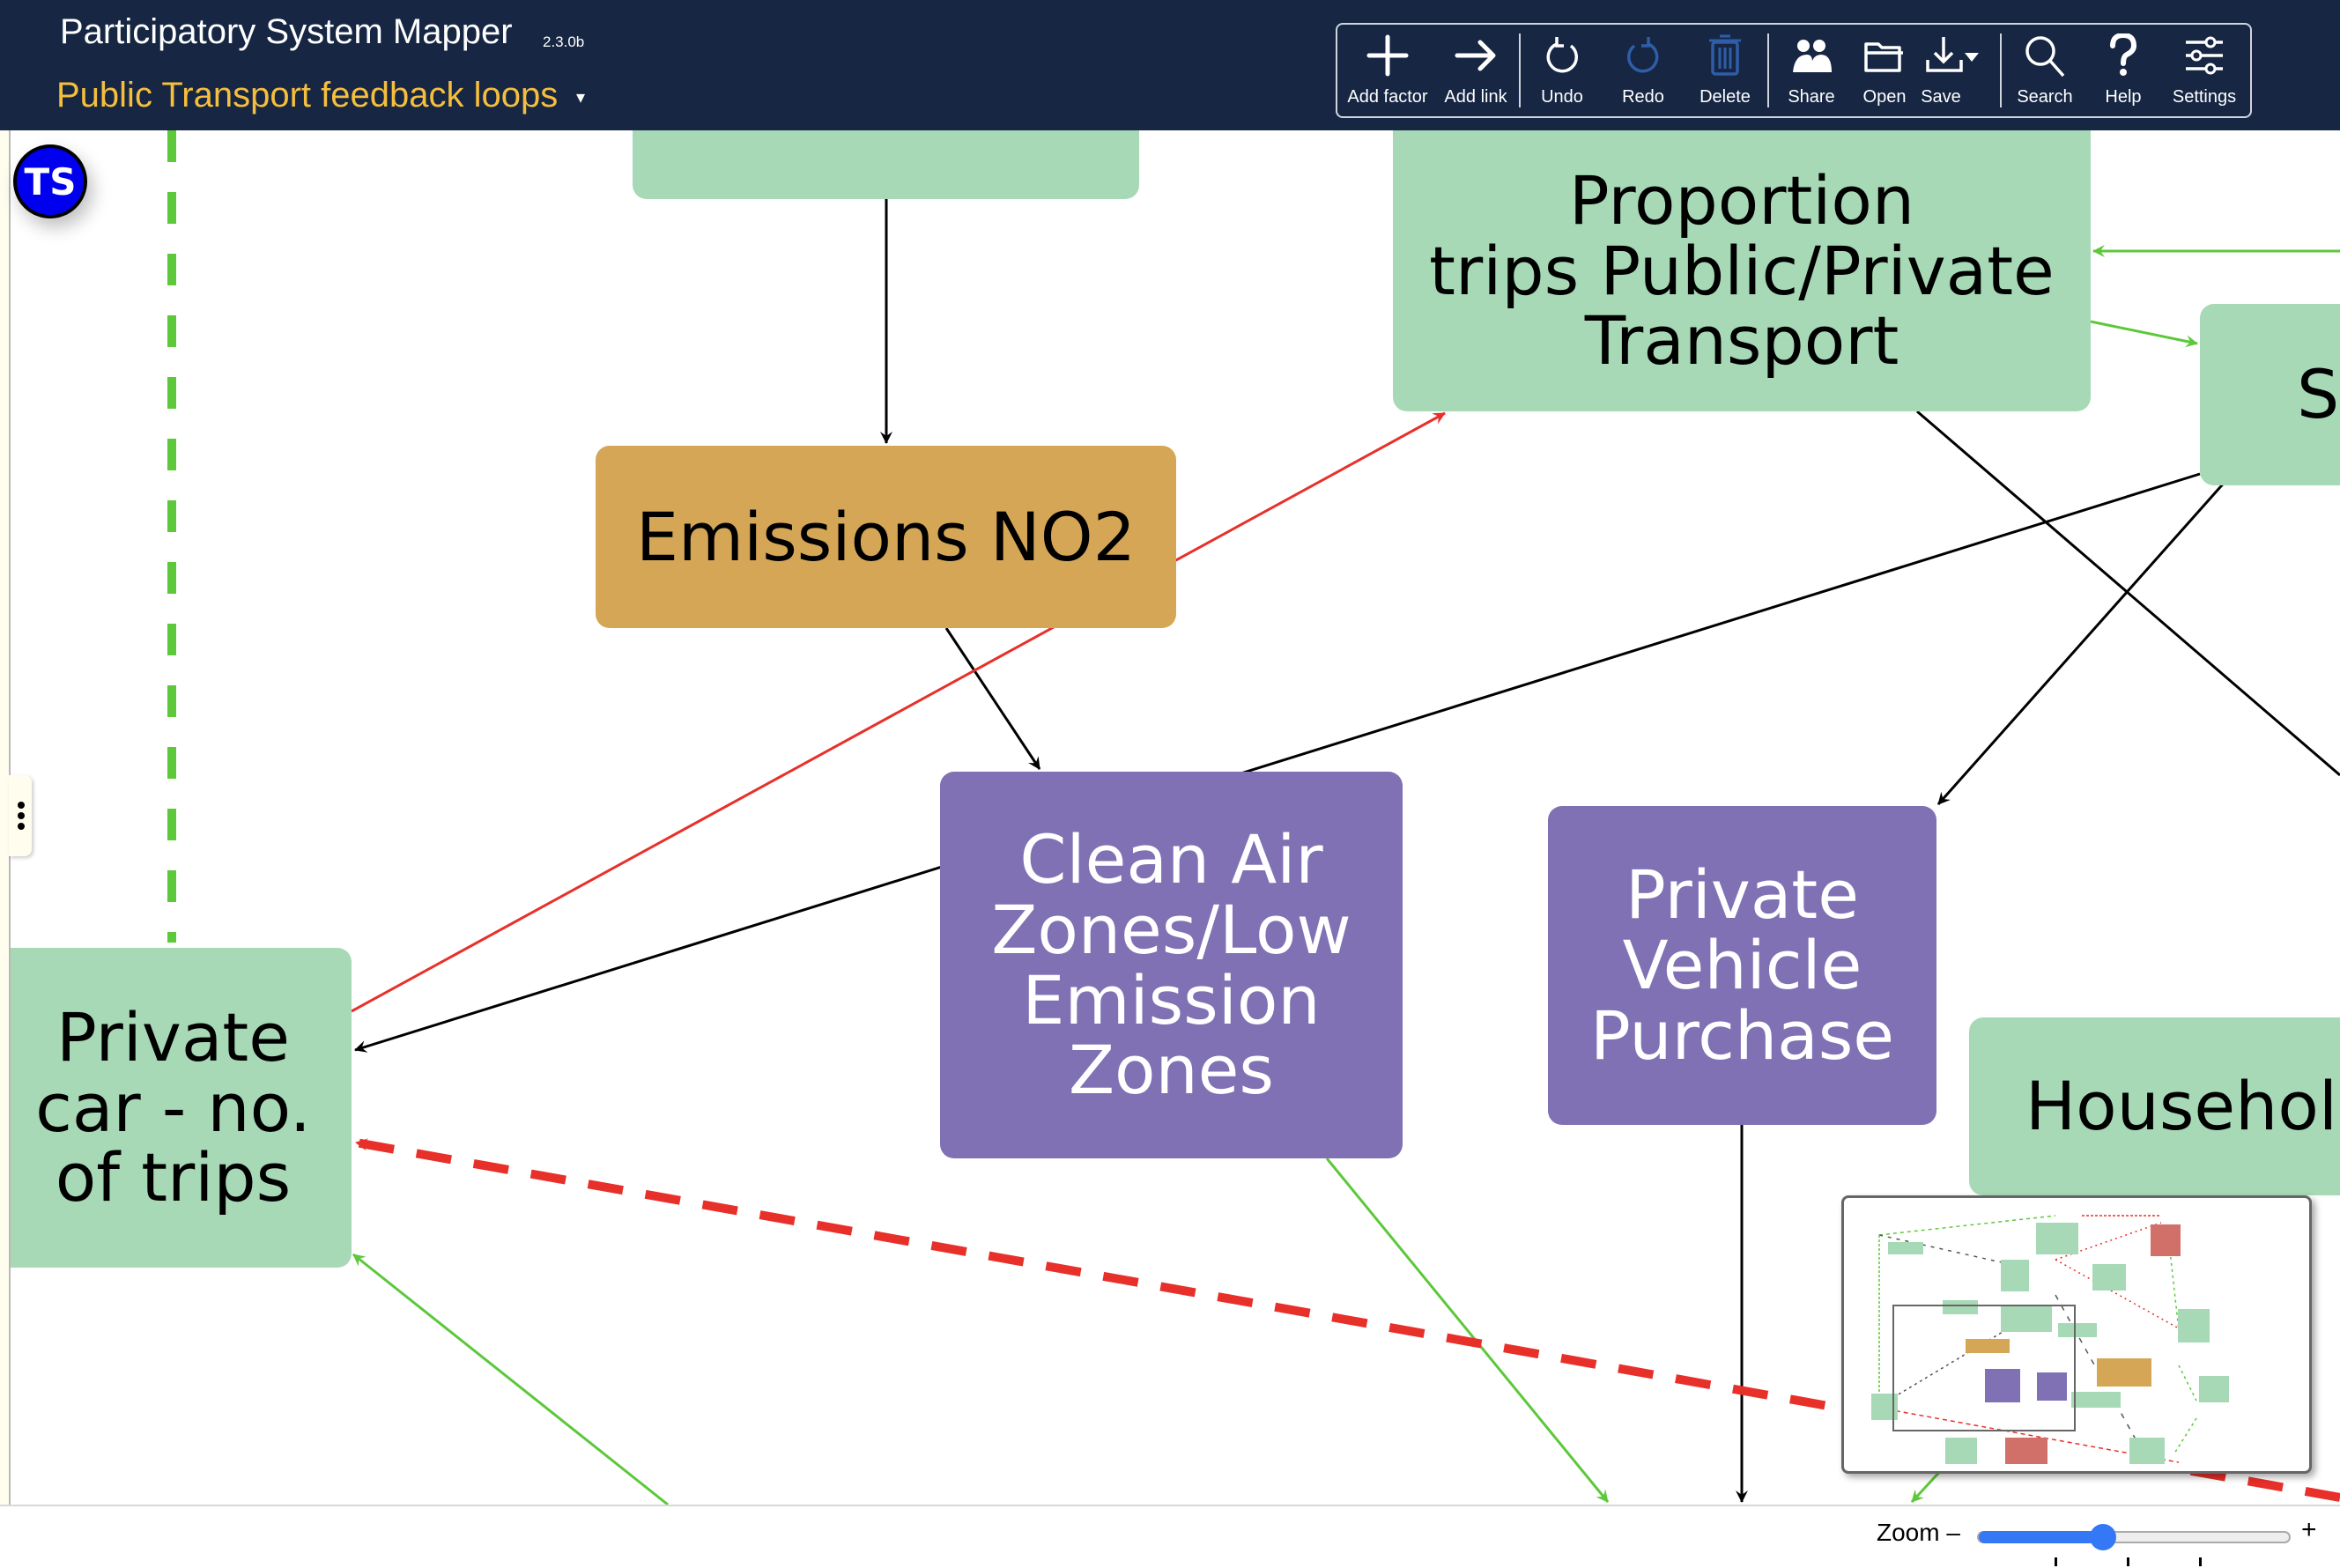  Describe the element at coordinates (2204, 97) in the screenshot. I see `settings-label: Settings` at that location.